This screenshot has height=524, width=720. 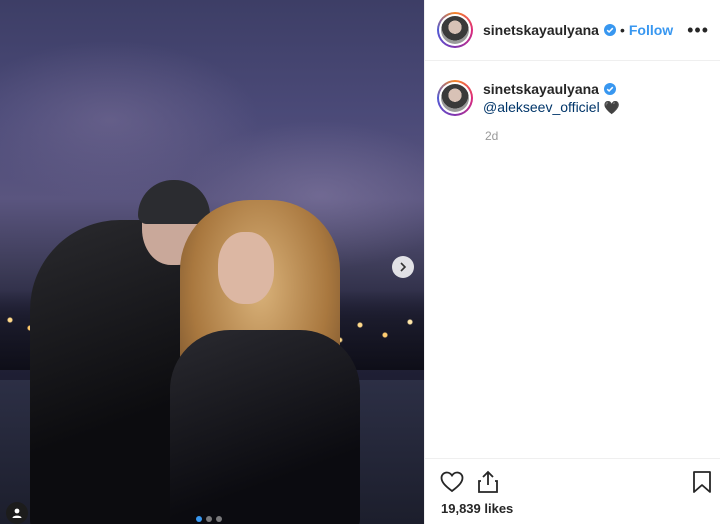 I want to click on photo-person-woman-face, so click(x=246, y=268).